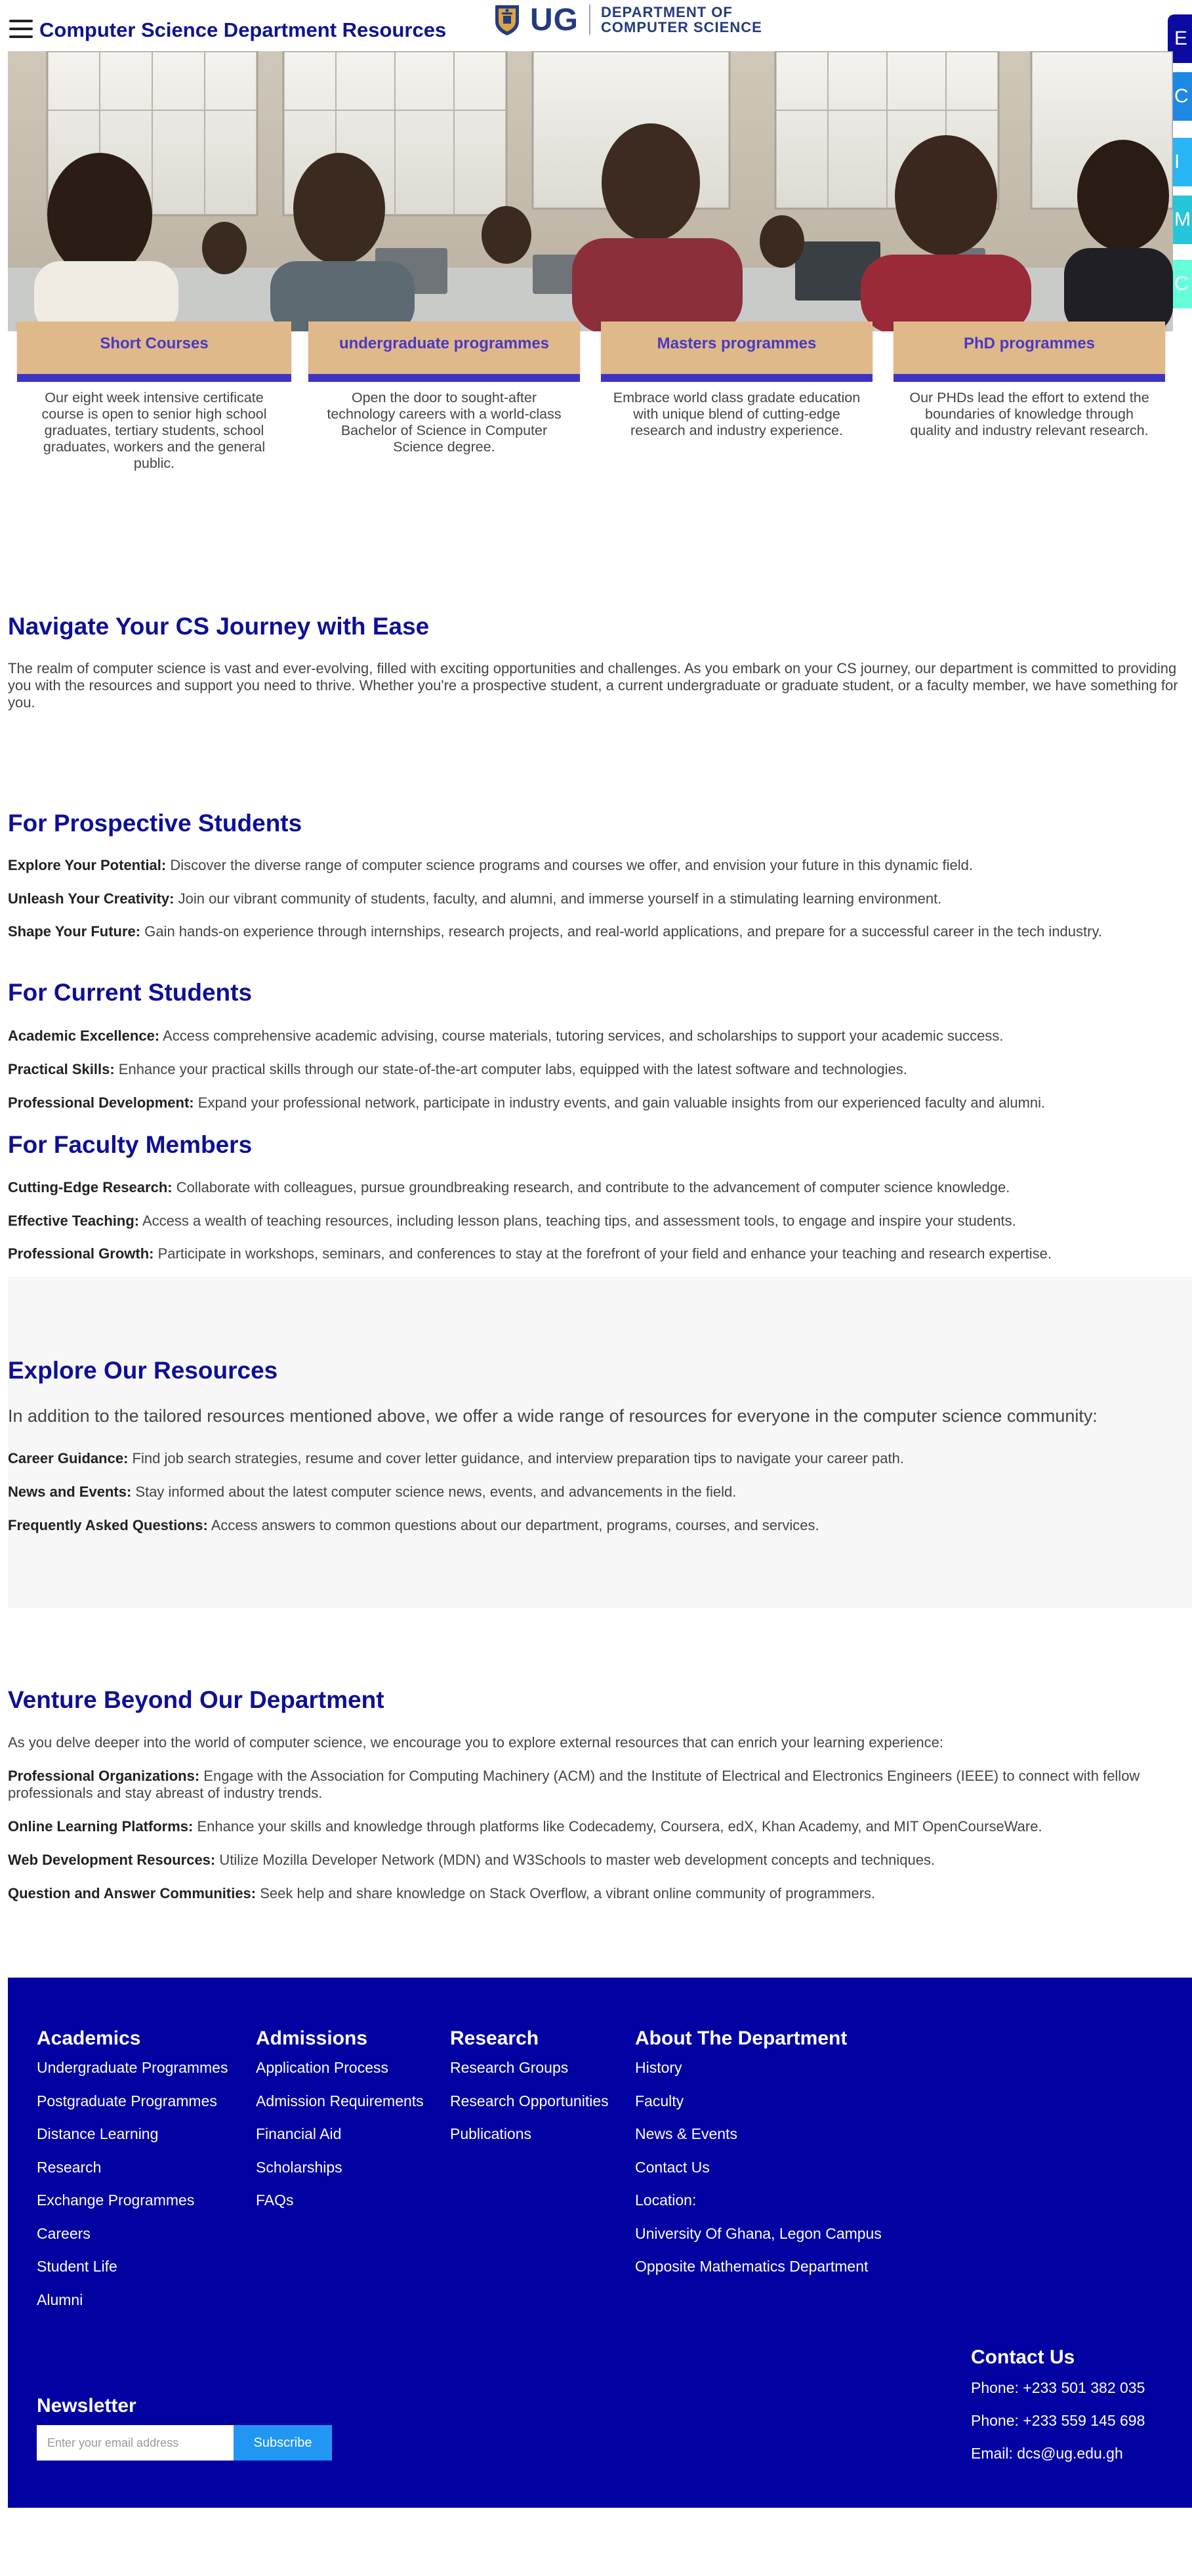 This screenshot has height=2576, width=1192. I want to click on footer-link: News & Events, so click(686, 2134).